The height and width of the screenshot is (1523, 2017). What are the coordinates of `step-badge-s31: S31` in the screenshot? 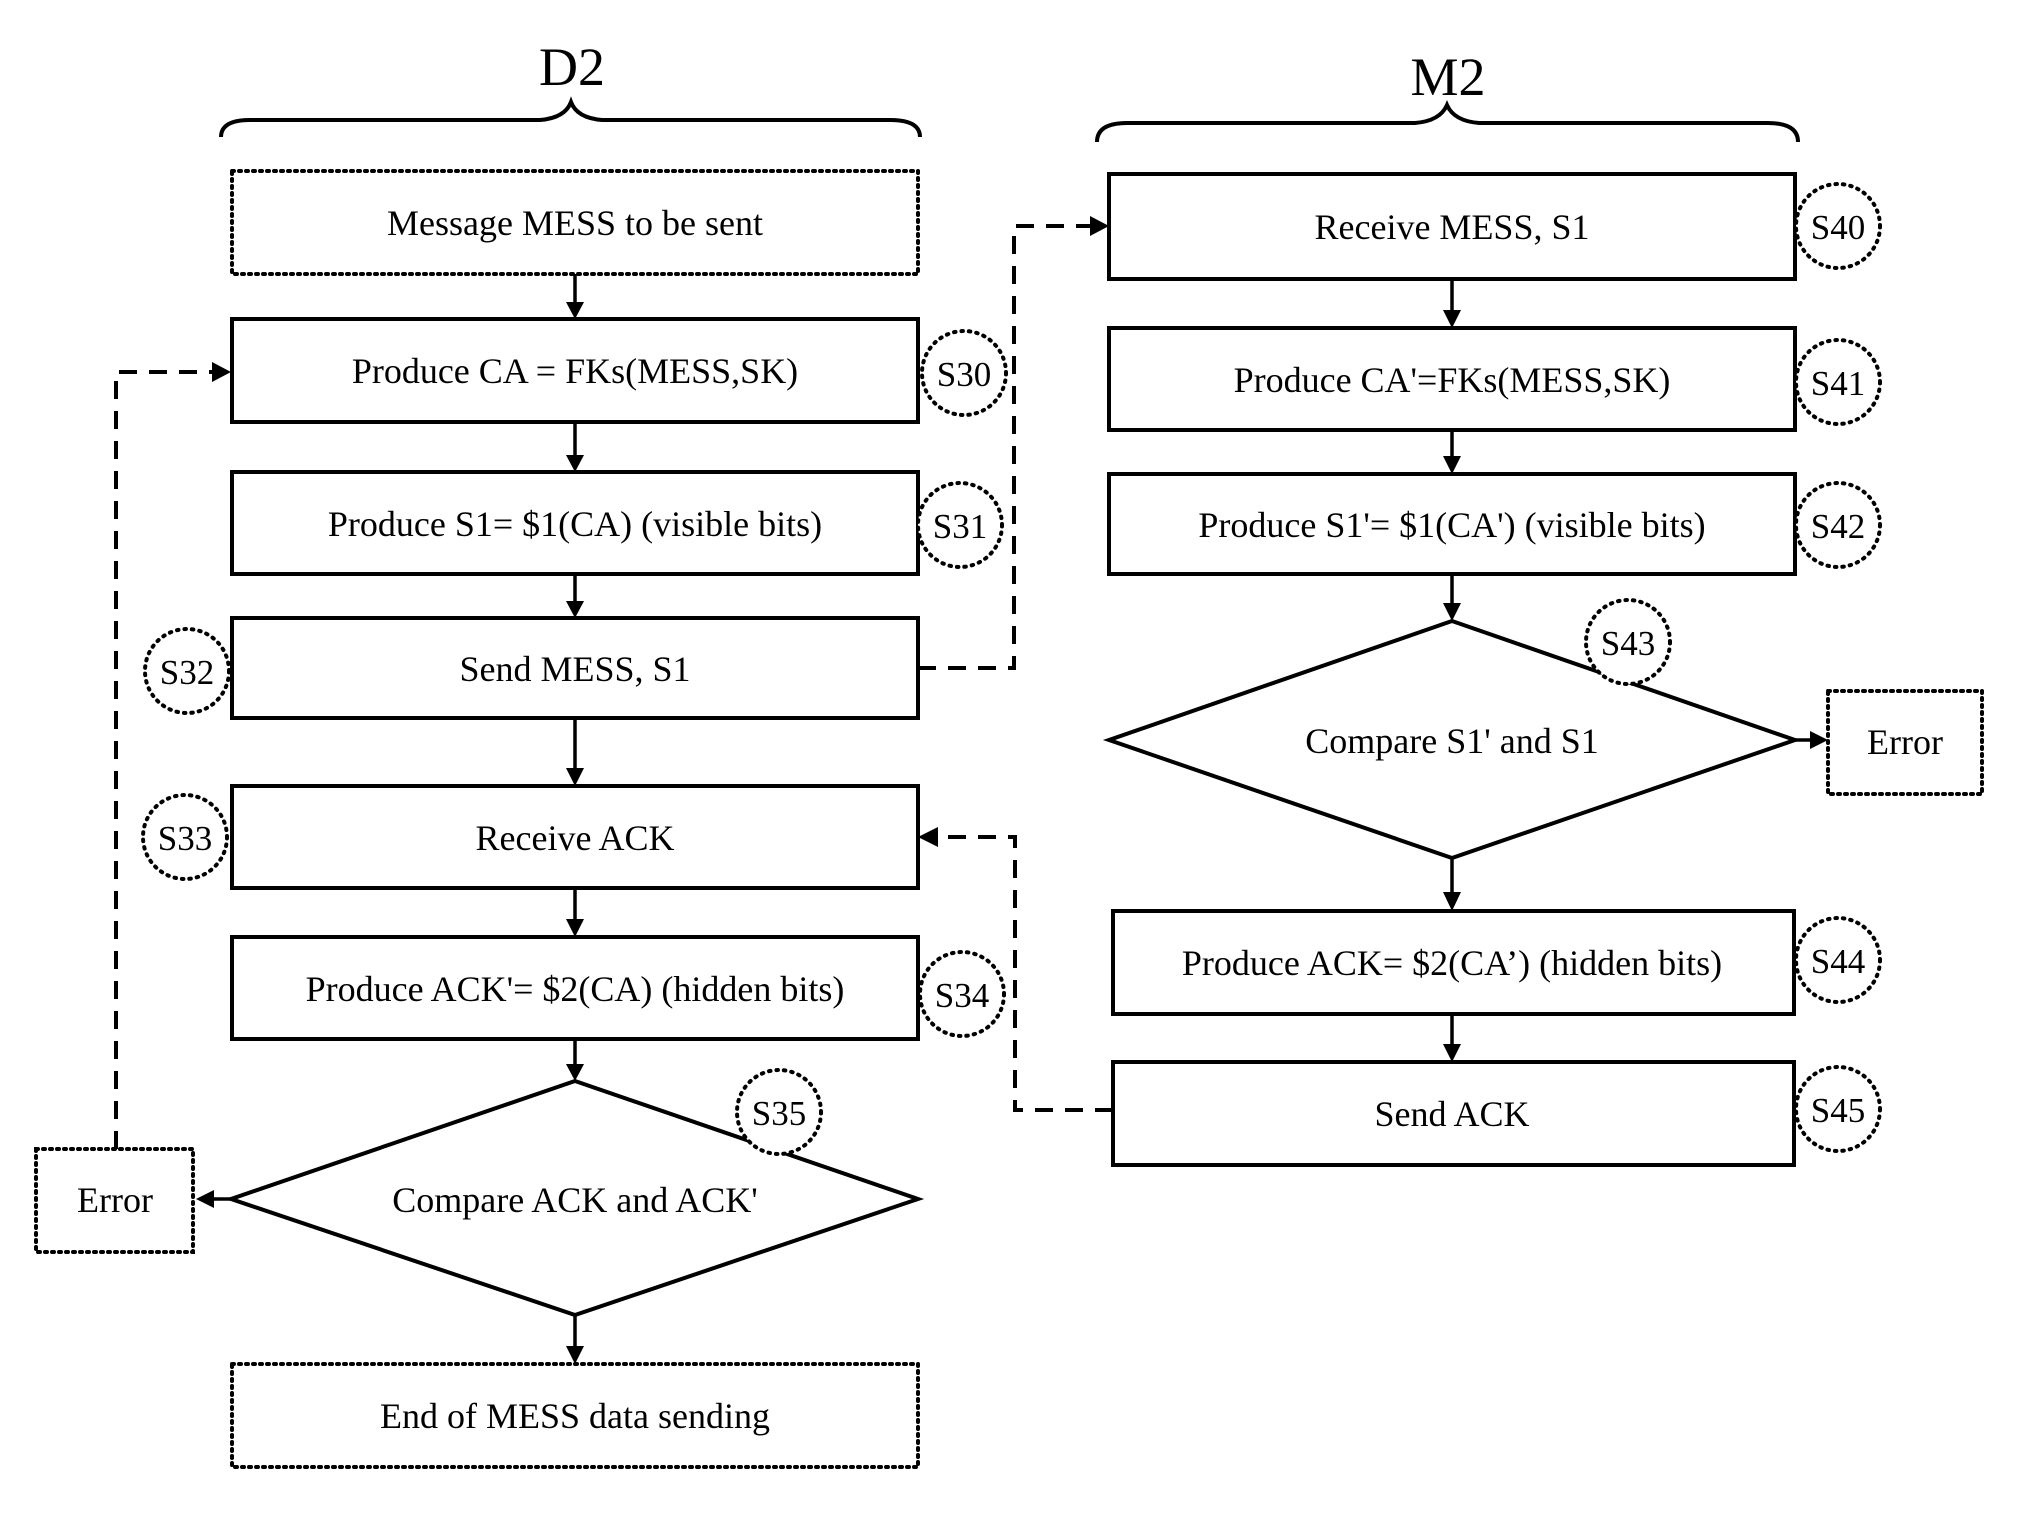 It's located at (960, 525).